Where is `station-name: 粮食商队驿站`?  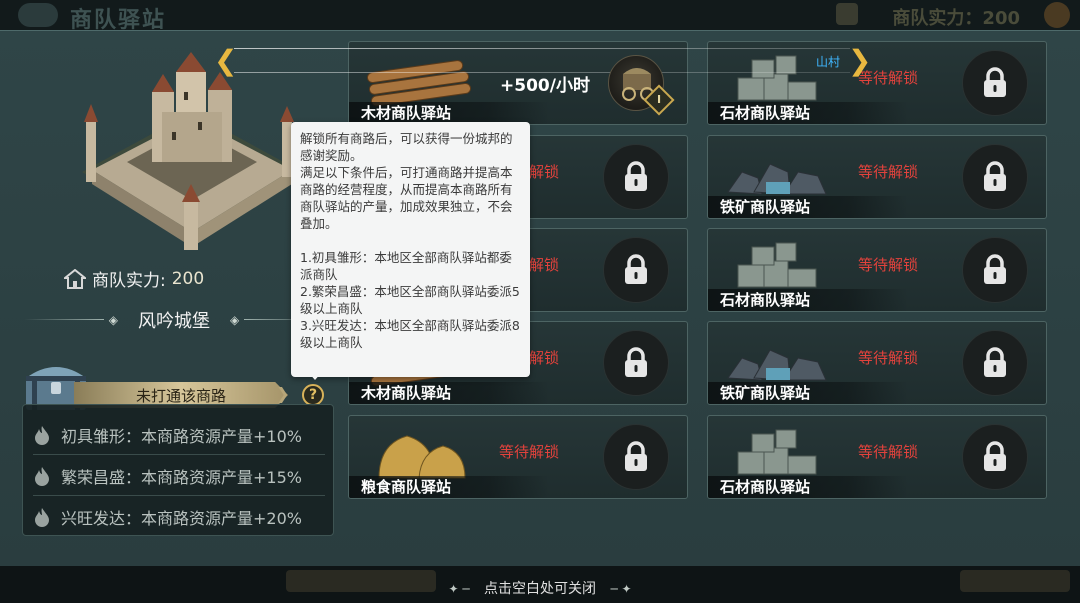 station-name: 粮食商队驿站 is located at coordinates (449, 487).